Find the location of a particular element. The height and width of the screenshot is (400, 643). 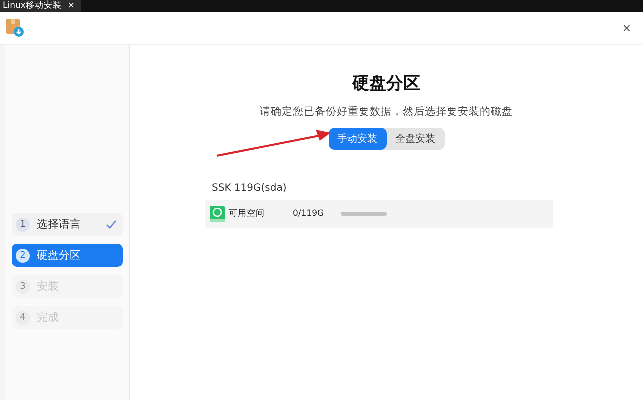

step-item: 2 硬盘分区 is located at coordinates (67, 255).